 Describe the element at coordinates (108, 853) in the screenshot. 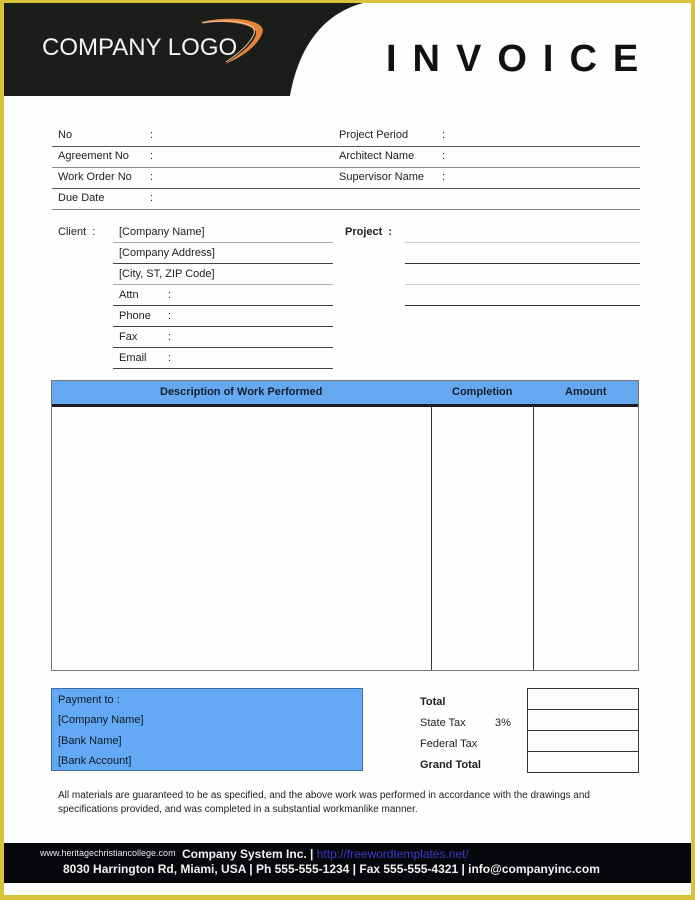

I see `footer-watermark: www.heritagechristiancollege.com` at that location.